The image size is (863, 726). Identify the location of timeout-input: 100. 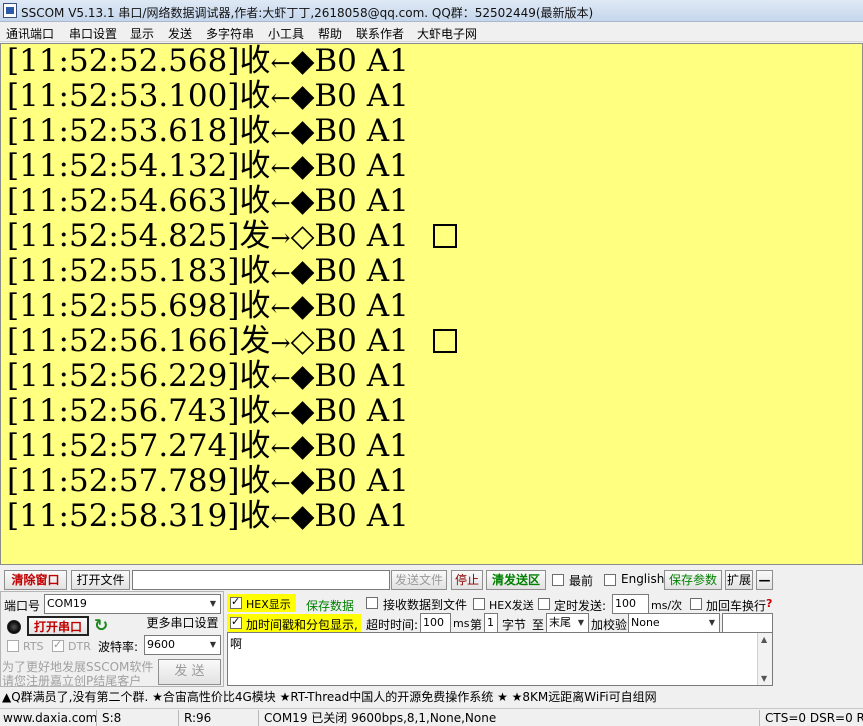
(435, 623).